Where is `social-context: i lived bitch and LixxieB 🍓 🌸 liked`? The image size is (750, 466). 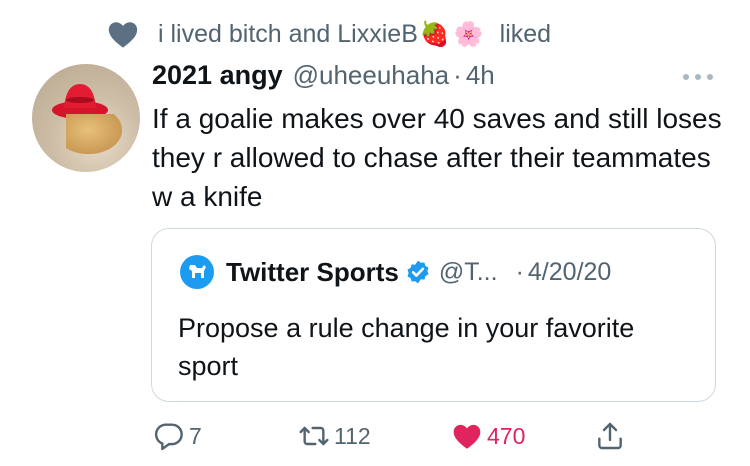
social-context: i lived bitch and LixxieB 🍓 🌸 liked is located at coordinates (328, 34).